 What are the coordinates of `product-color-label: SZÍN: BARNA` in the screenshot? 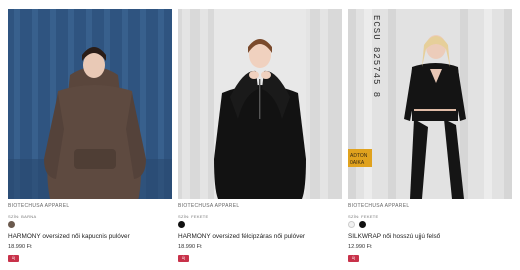 It's located at (22, 216).